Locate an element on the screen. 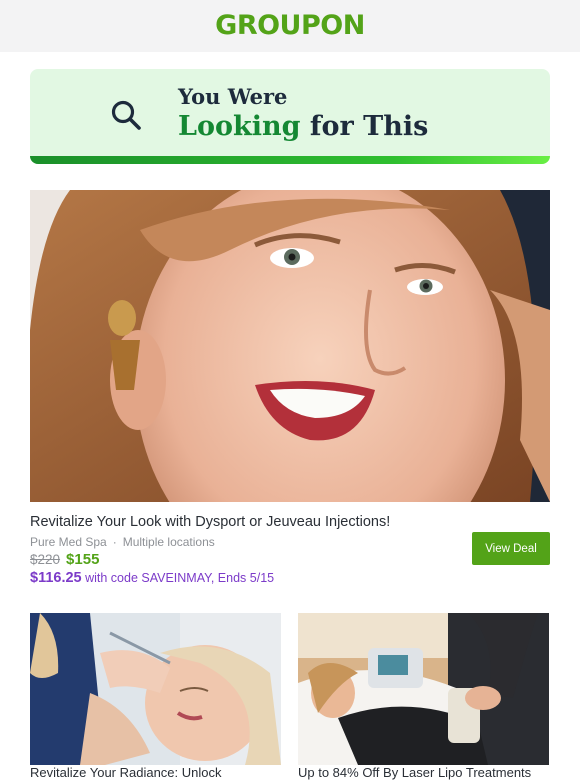  featured-deal-prices: $220 $155 is located at coordinates (64, 559).